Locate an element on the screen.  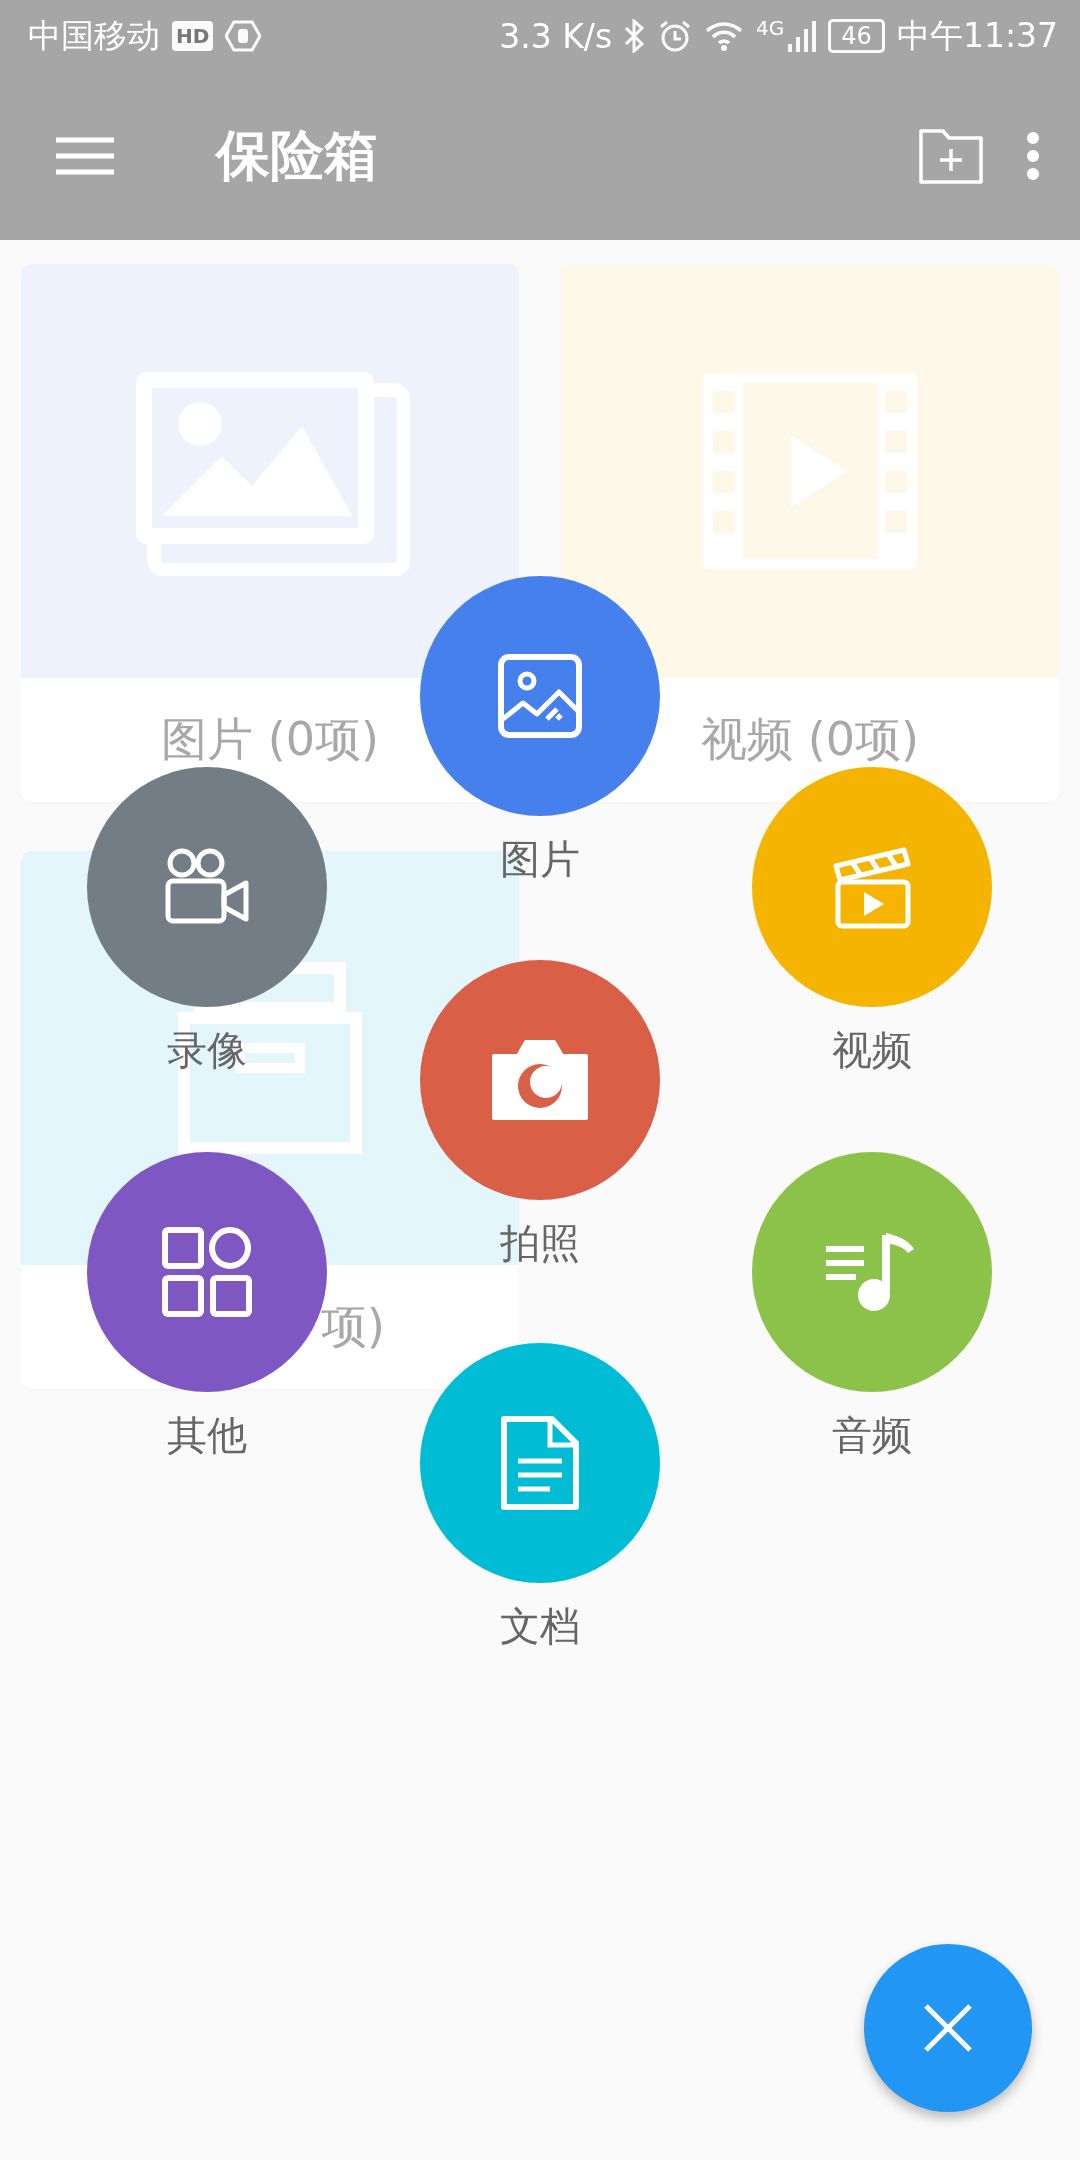
network-speed: 3.3 K/s is located at coordinates (556, 36).